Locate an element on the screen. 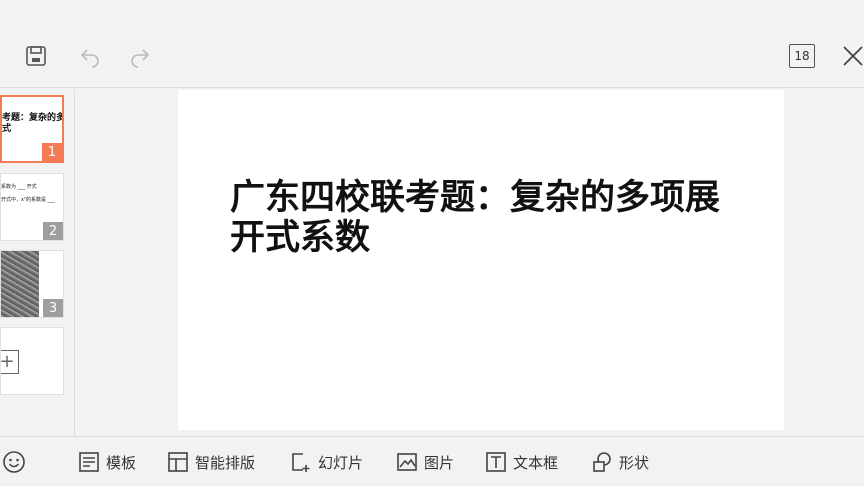 The height and width of the screenshot is (486, 864). shape-button: 形状 is located at coordinates (620, 462).